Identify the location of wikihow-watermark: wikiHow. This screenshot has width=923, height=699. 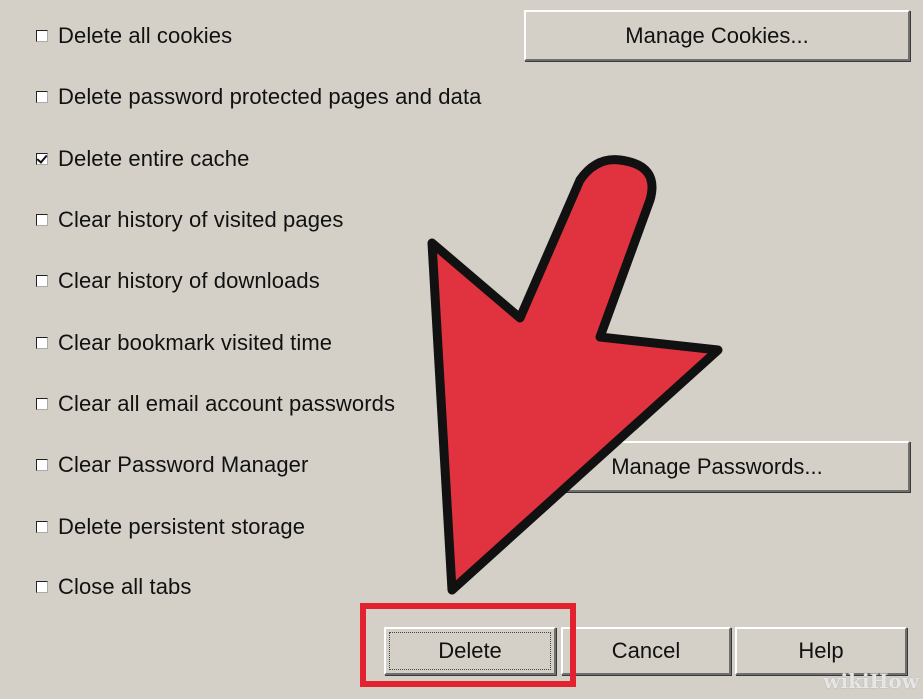
(871, 681).